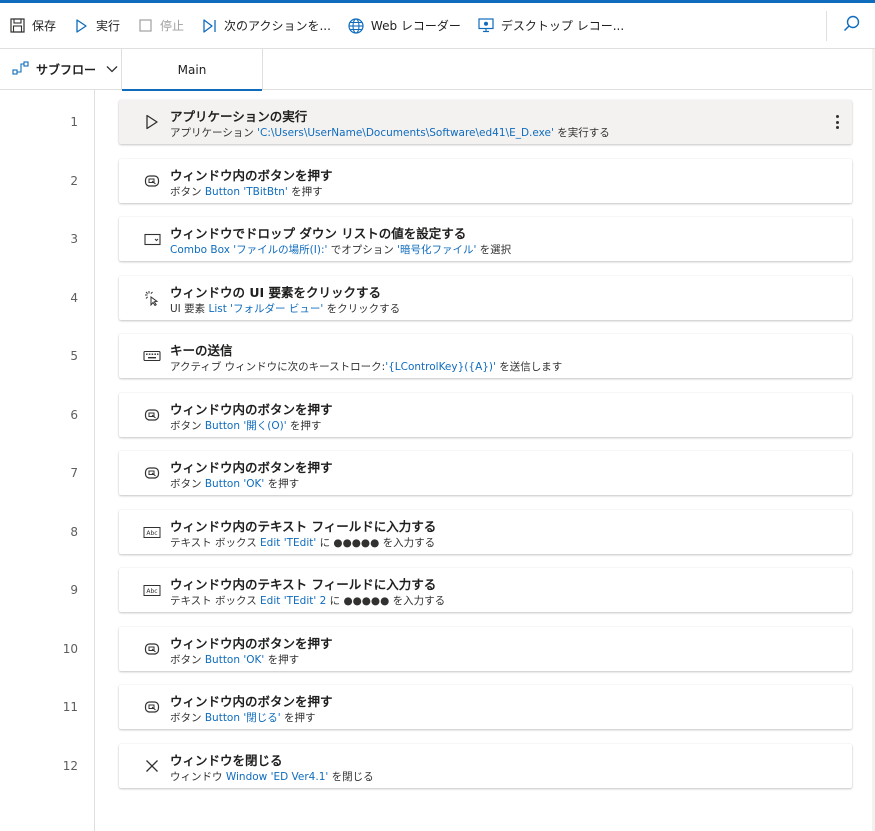 The height and width of the screenshot is (831, 875). I want to click on keyboard-icon, so click(152, 356).